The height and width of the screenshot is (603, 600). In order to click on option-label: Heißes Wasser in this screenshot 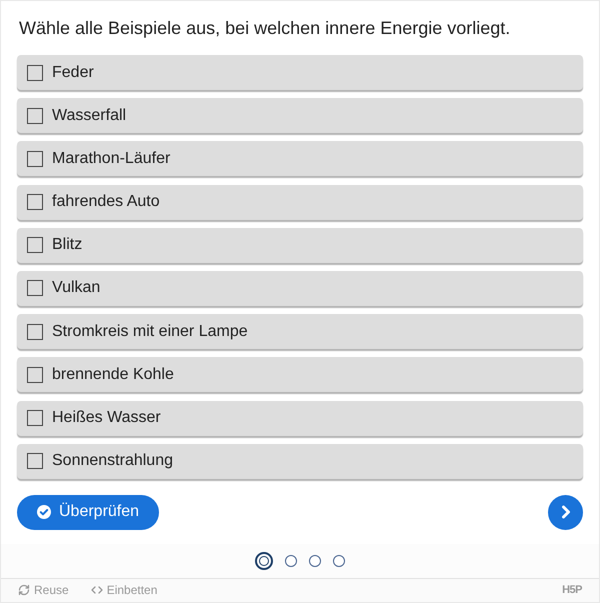, I will do `click(106, 418)`.